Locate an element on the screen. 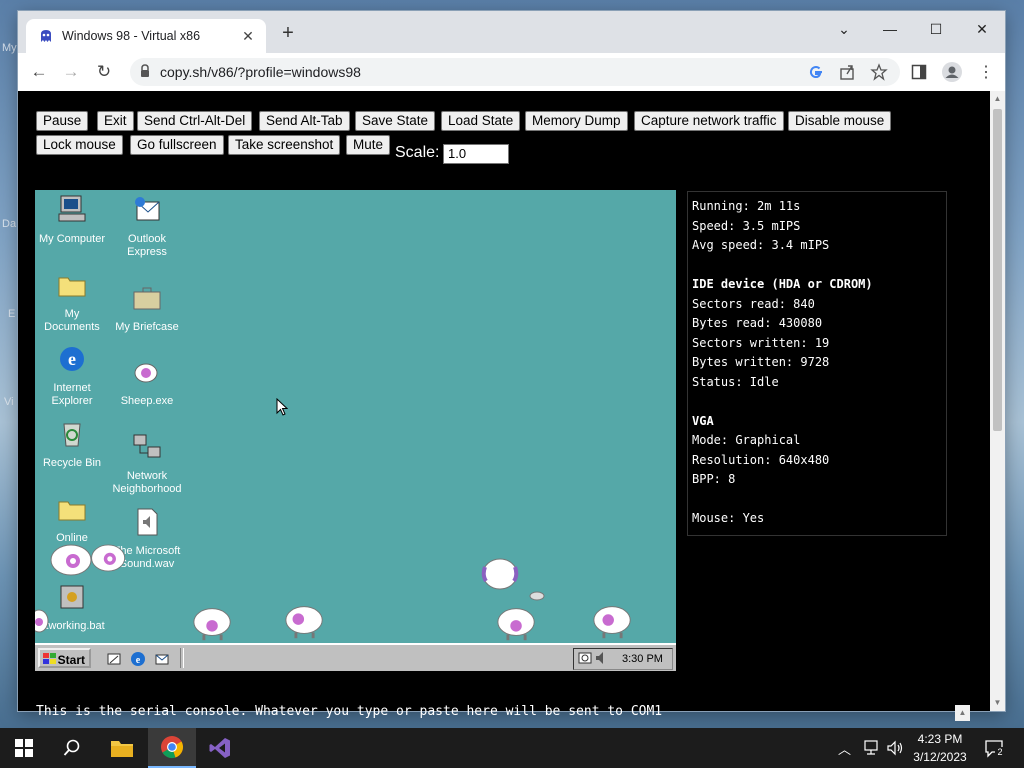  icon-label: Internet is located at coordinates (72, 388).